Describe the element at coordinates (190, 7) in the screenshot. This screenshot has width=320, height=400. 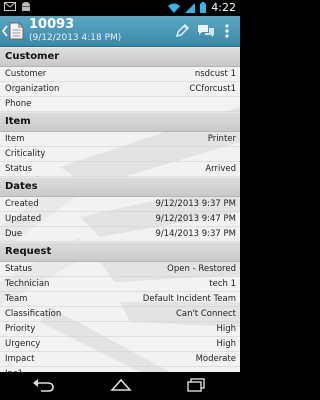
I see `signal-icon` at that location.